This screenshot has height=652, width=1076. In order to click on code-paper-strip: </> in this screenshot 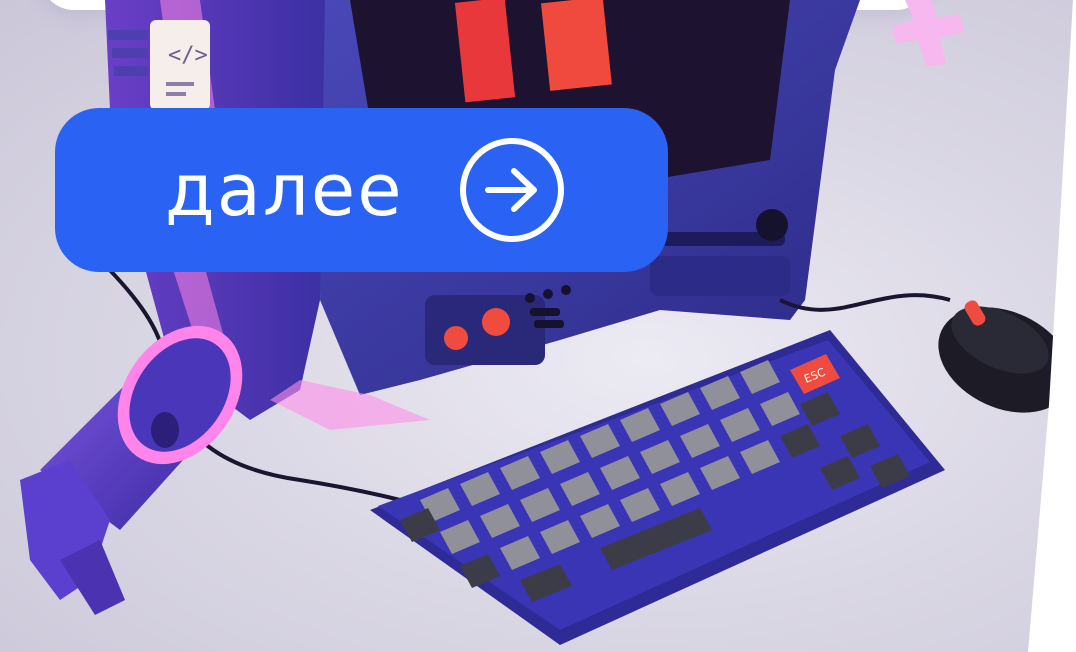, I will do `click(180, 65)`.